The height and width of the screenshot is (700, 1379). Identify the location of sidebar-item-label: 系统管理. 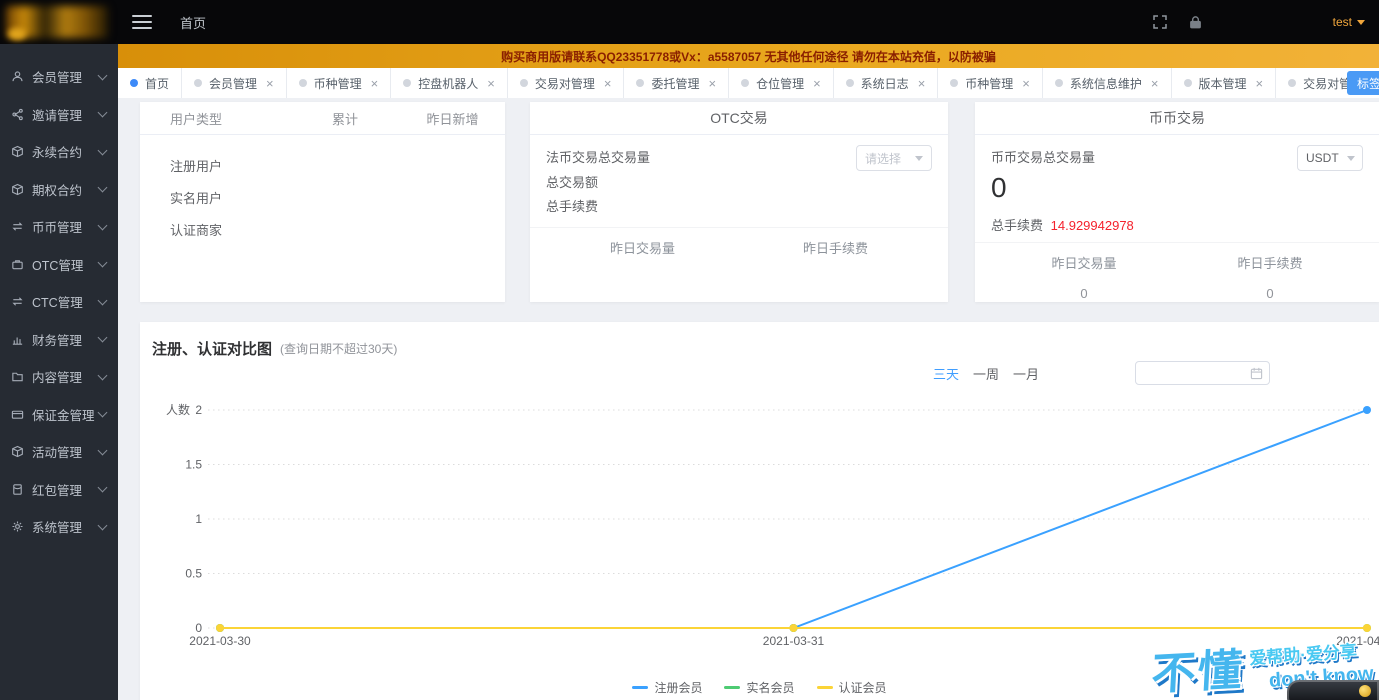
(57, 528).